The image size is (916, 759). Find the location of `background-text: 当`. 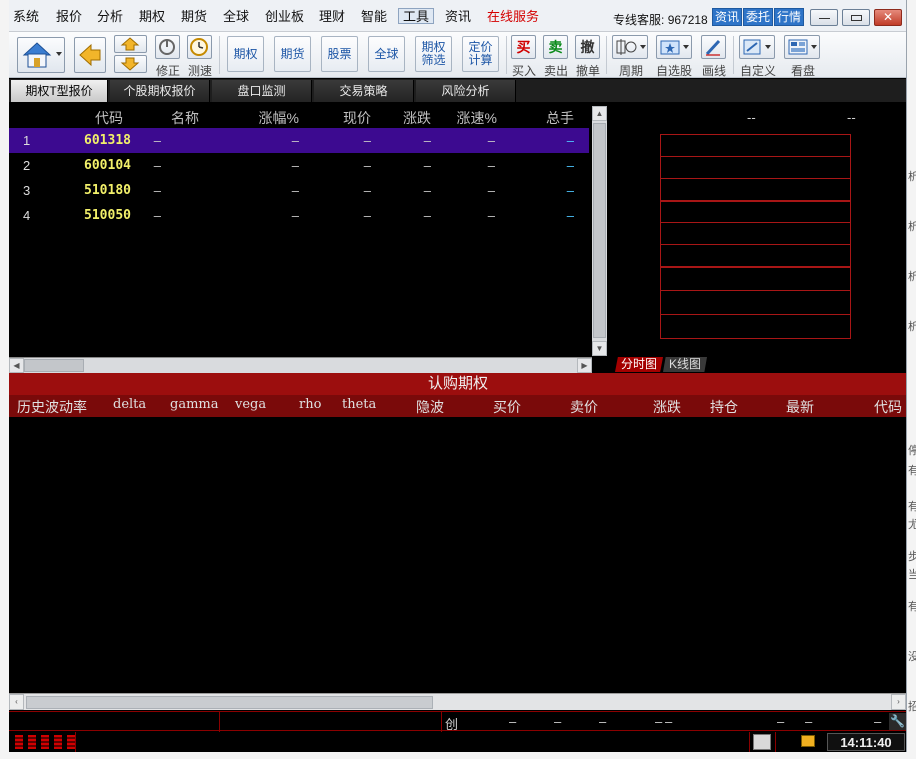

background-text: 当 is located at coordinates (912, 575).